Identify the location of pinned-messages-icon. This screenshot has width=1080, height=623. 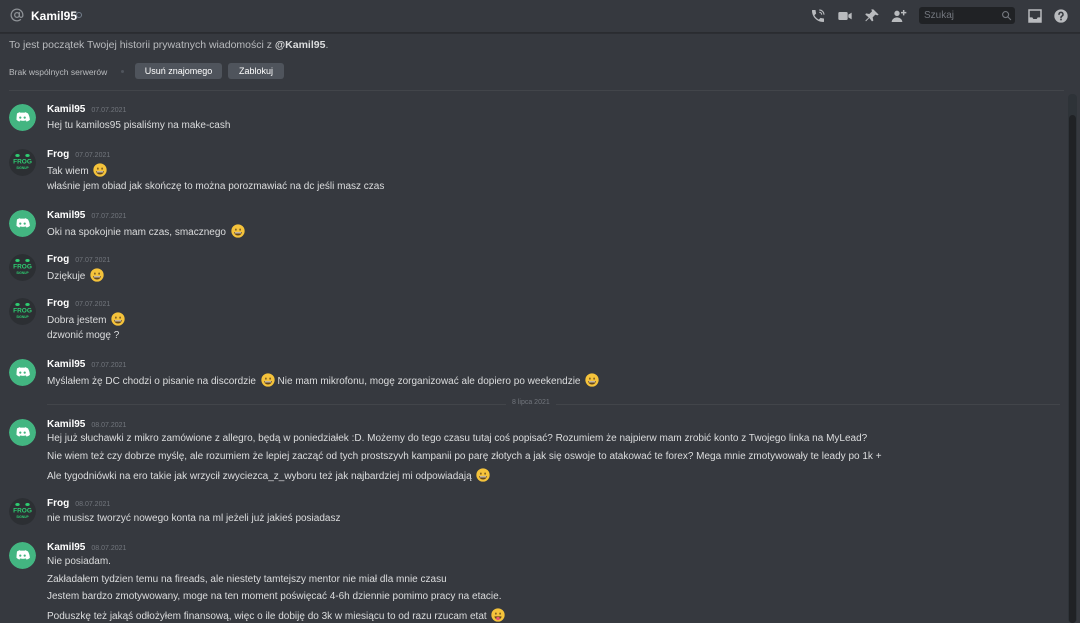
(872, 16).